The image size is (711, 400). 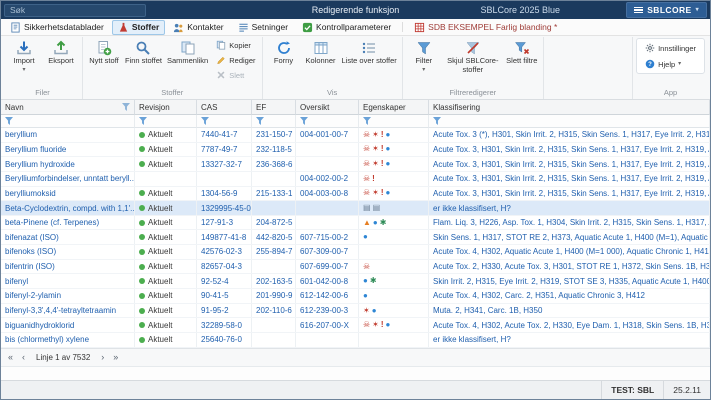 I want to click on column-header-index: Oversikt, so click(x=327, y=107).